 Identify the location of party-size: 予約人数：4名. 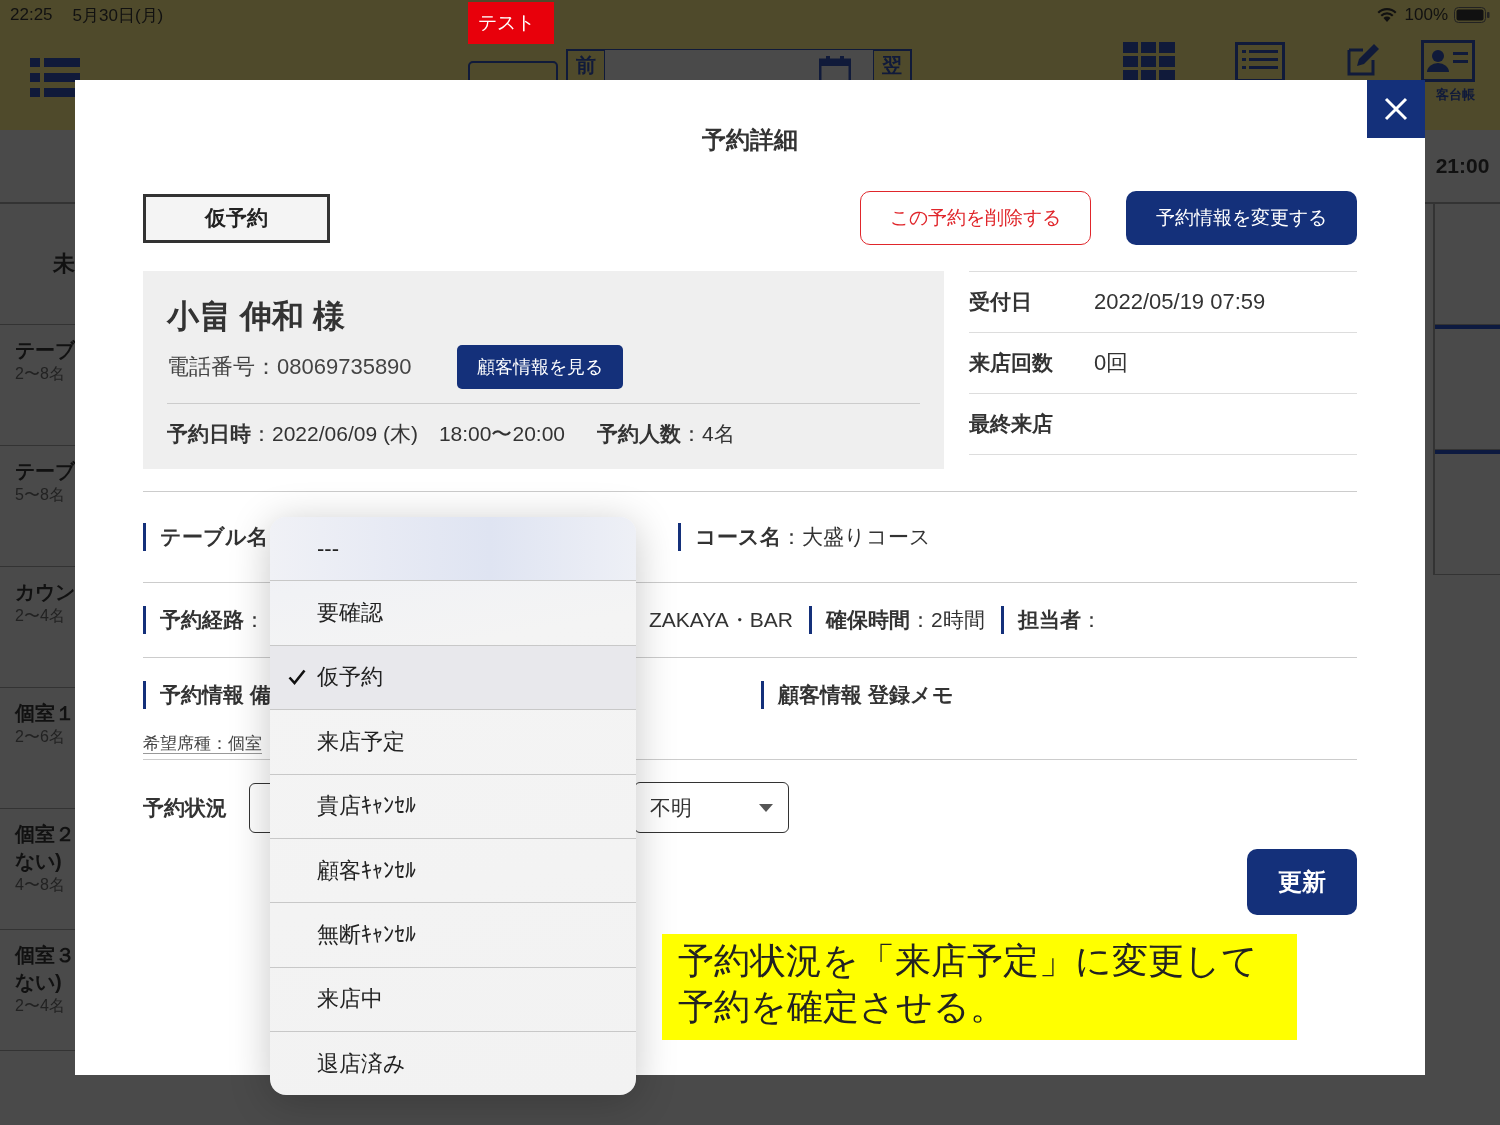
(666, 434).